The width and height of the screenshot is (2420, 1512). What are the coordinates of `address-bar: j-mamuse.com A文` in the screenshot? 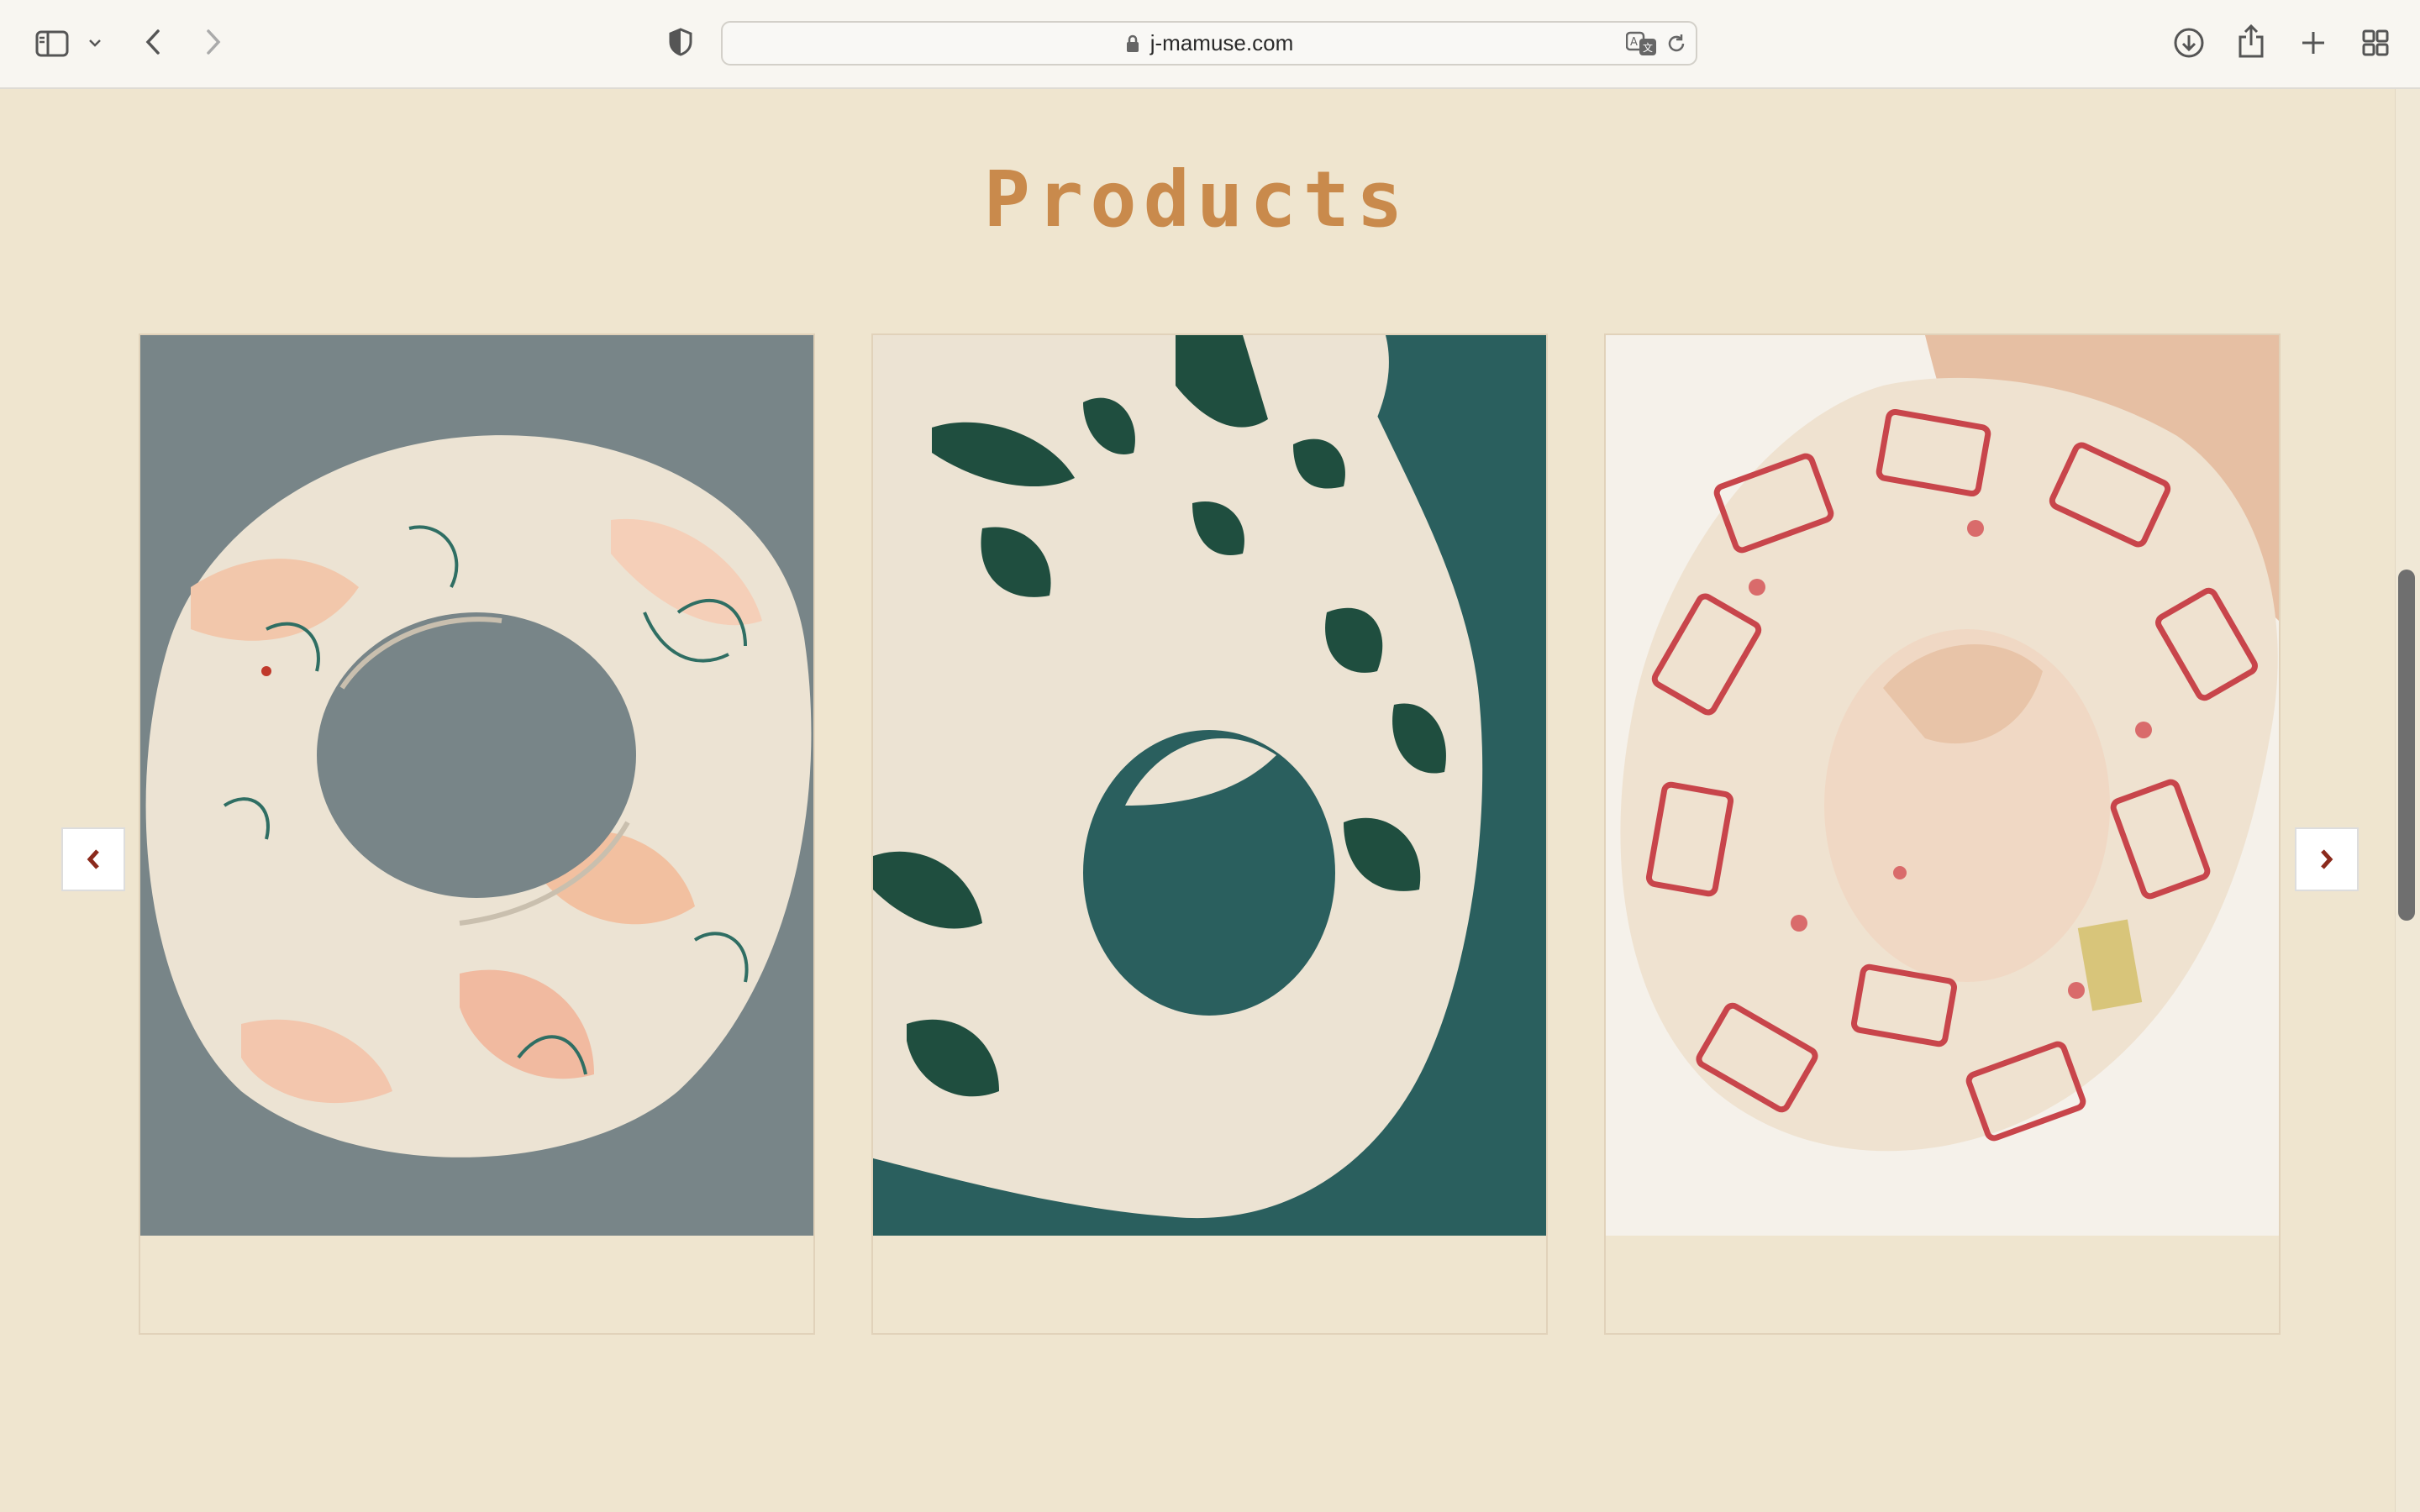 It's located at (1209, 43).